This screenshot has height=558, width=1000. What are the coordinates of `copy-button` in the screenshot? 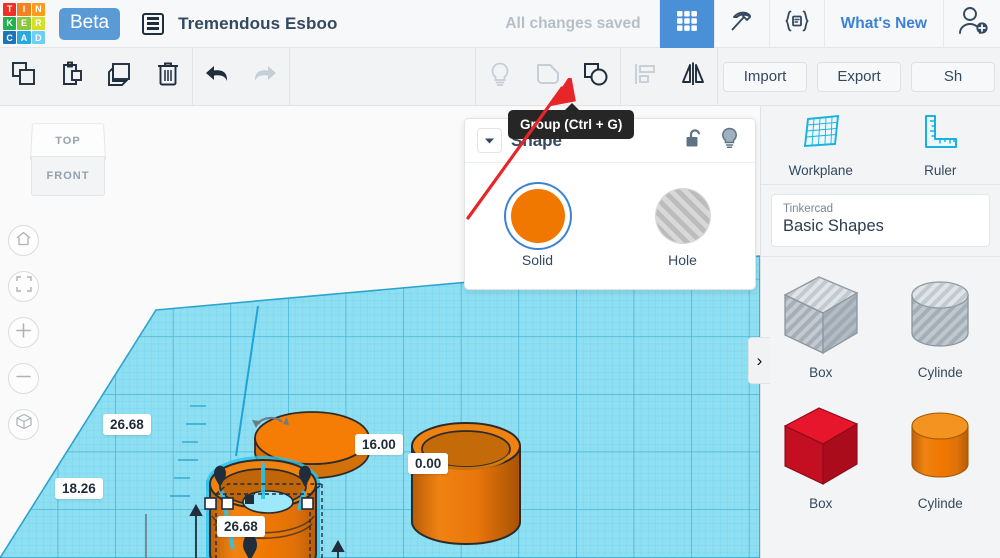 It's located at (24, 77).